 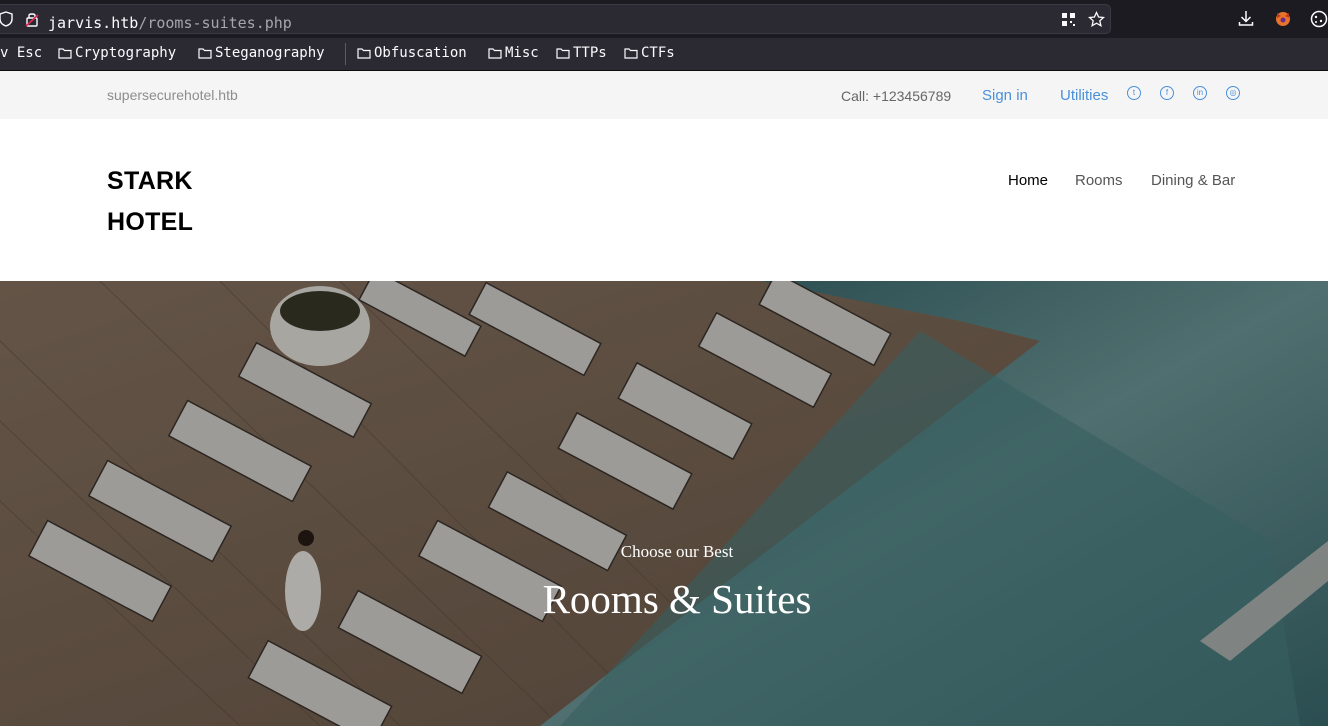 I want to click on bookmark-folder-ttps: TTPs, so click(x=581, y=53).